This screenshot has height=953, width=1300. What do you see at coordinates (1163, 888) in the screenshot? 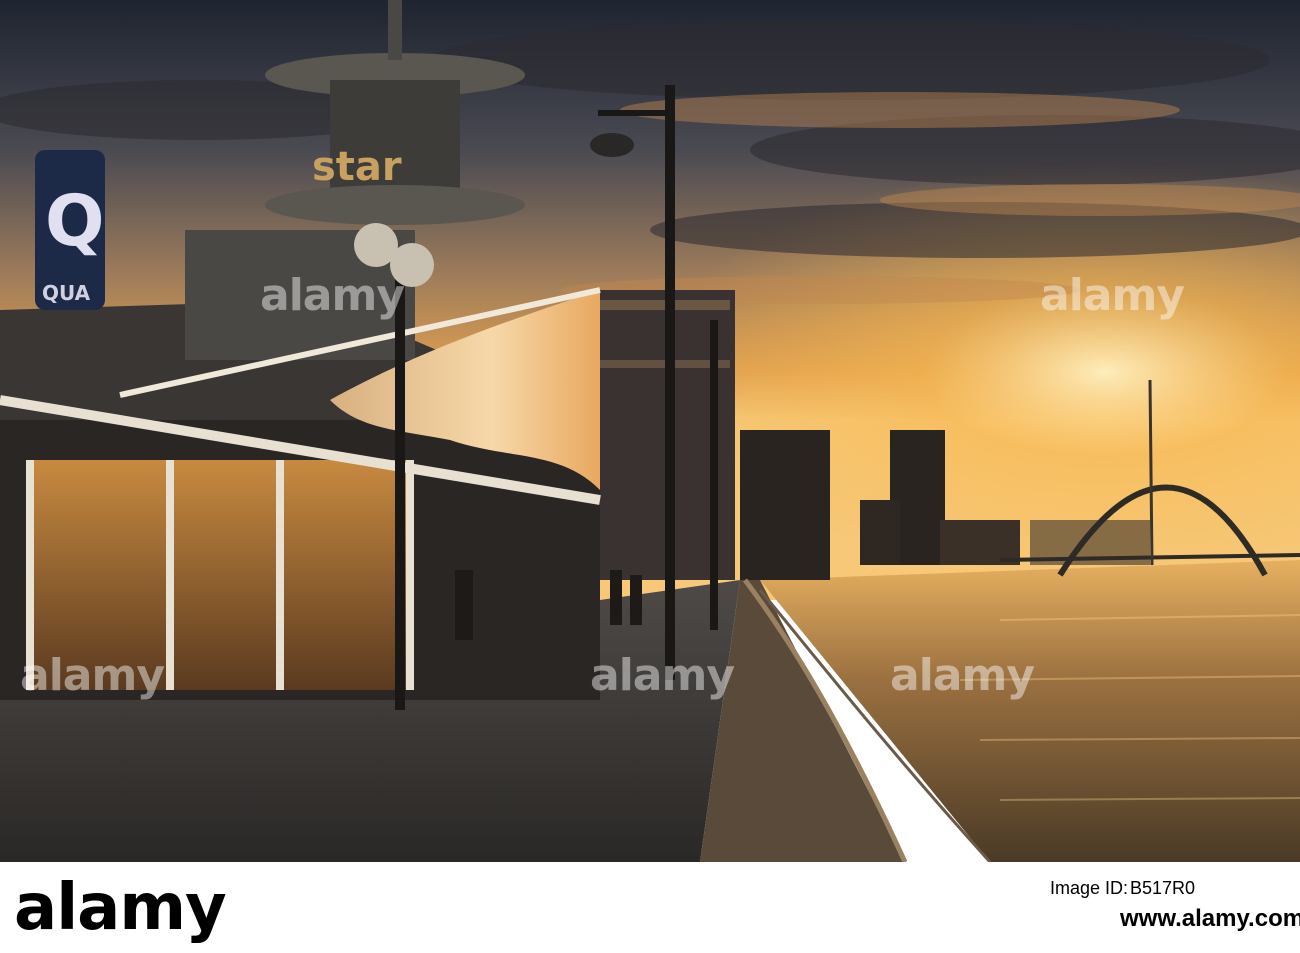
I see `image-id: B517R0` at bounding box center [1163, 888].